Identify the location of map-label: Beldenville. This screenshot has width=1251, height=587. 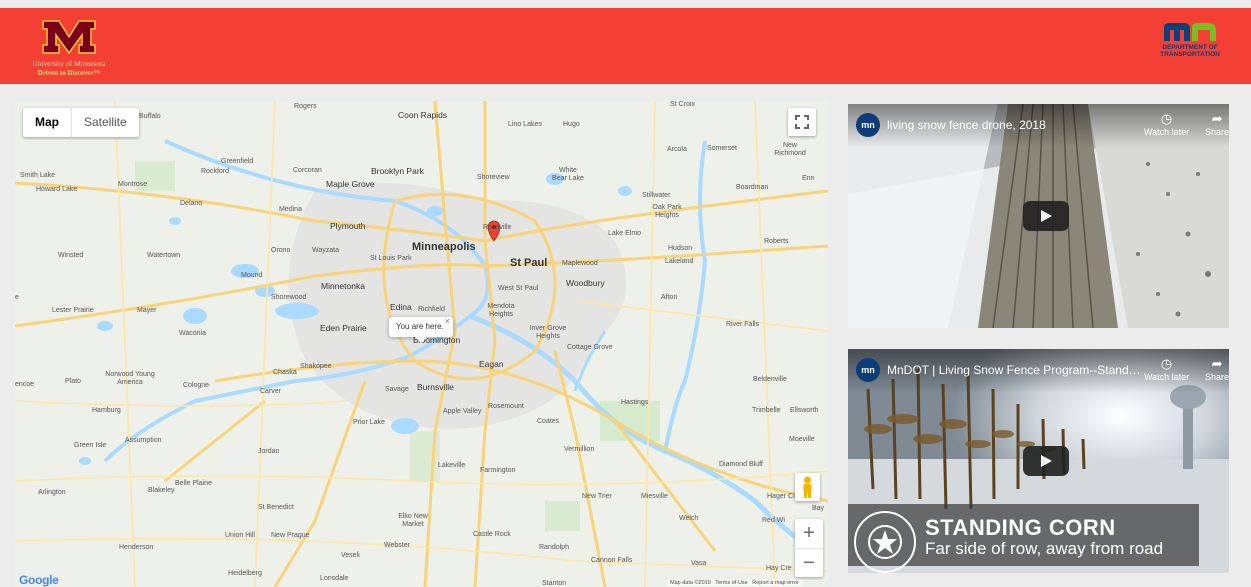
(770, 379).